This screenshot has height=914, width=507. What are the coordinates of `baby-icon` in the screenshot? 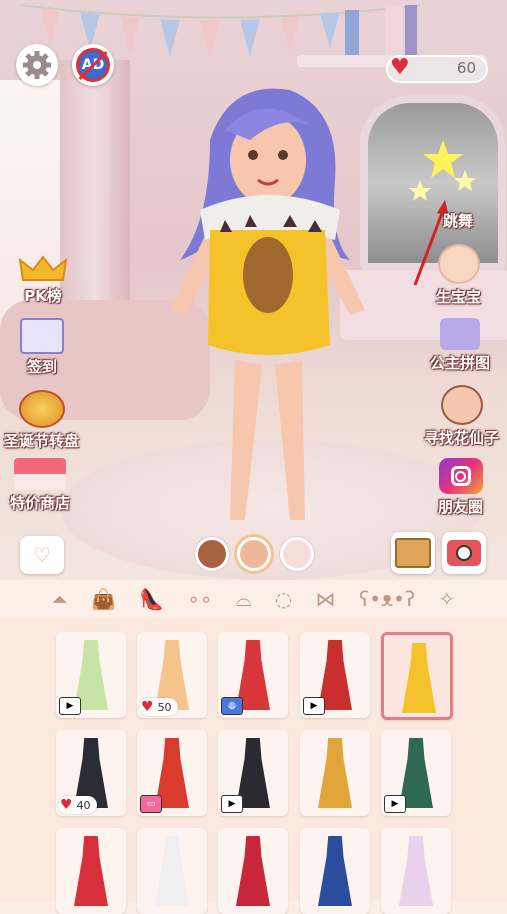 It's located at (458, 264).